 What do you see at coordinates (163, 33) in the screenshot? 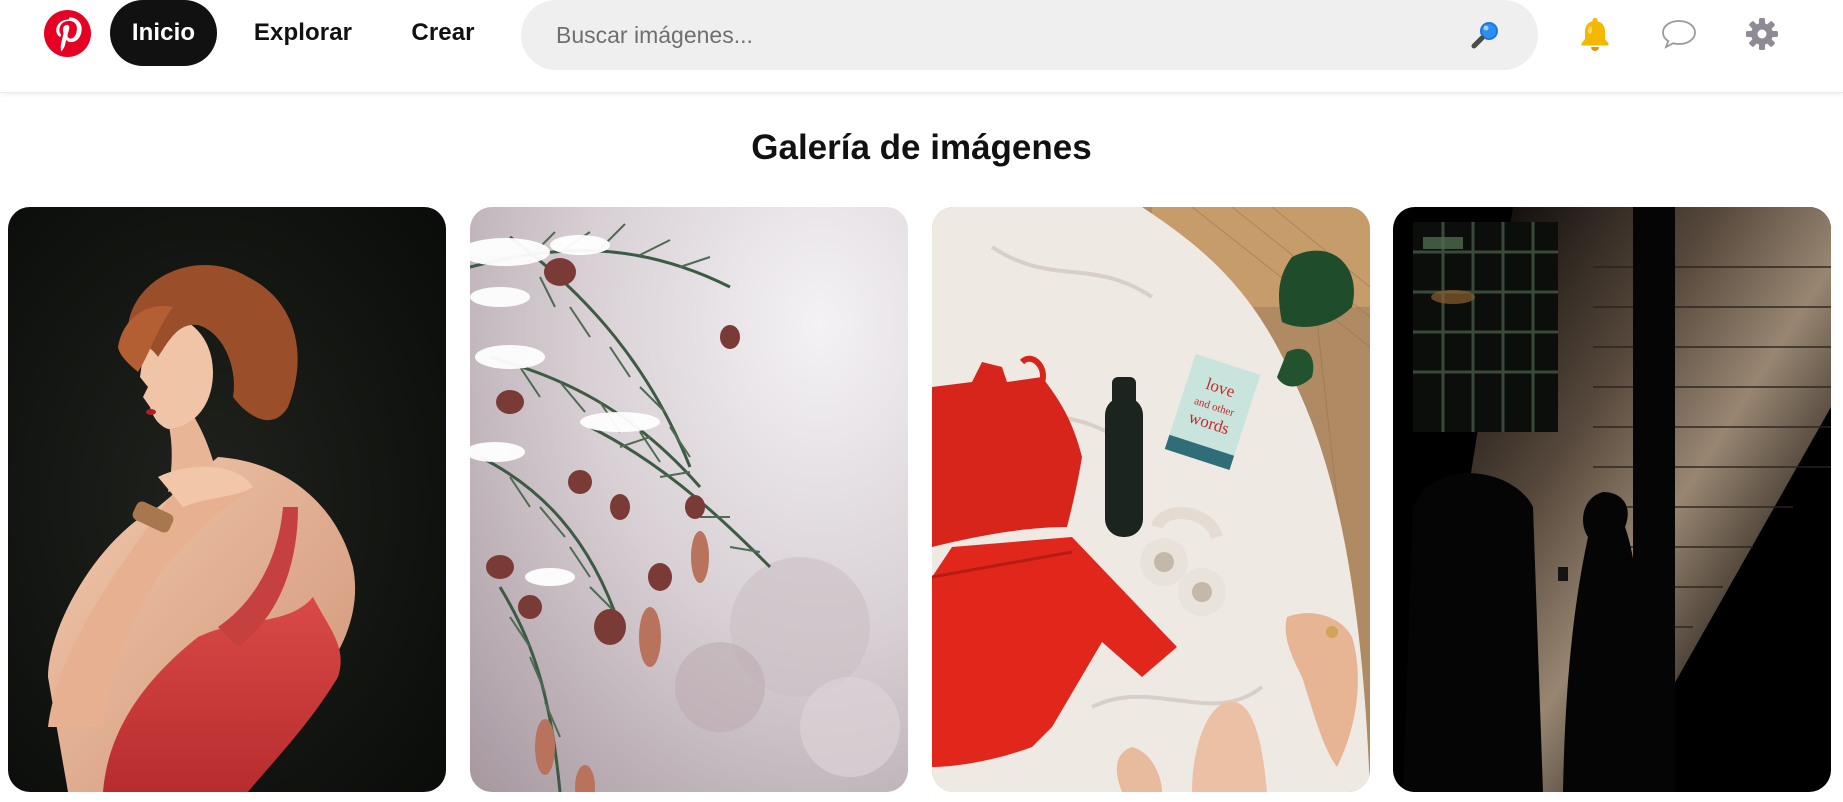
I see `nav-home-button: Inicio` at bounding box center [163, 33].